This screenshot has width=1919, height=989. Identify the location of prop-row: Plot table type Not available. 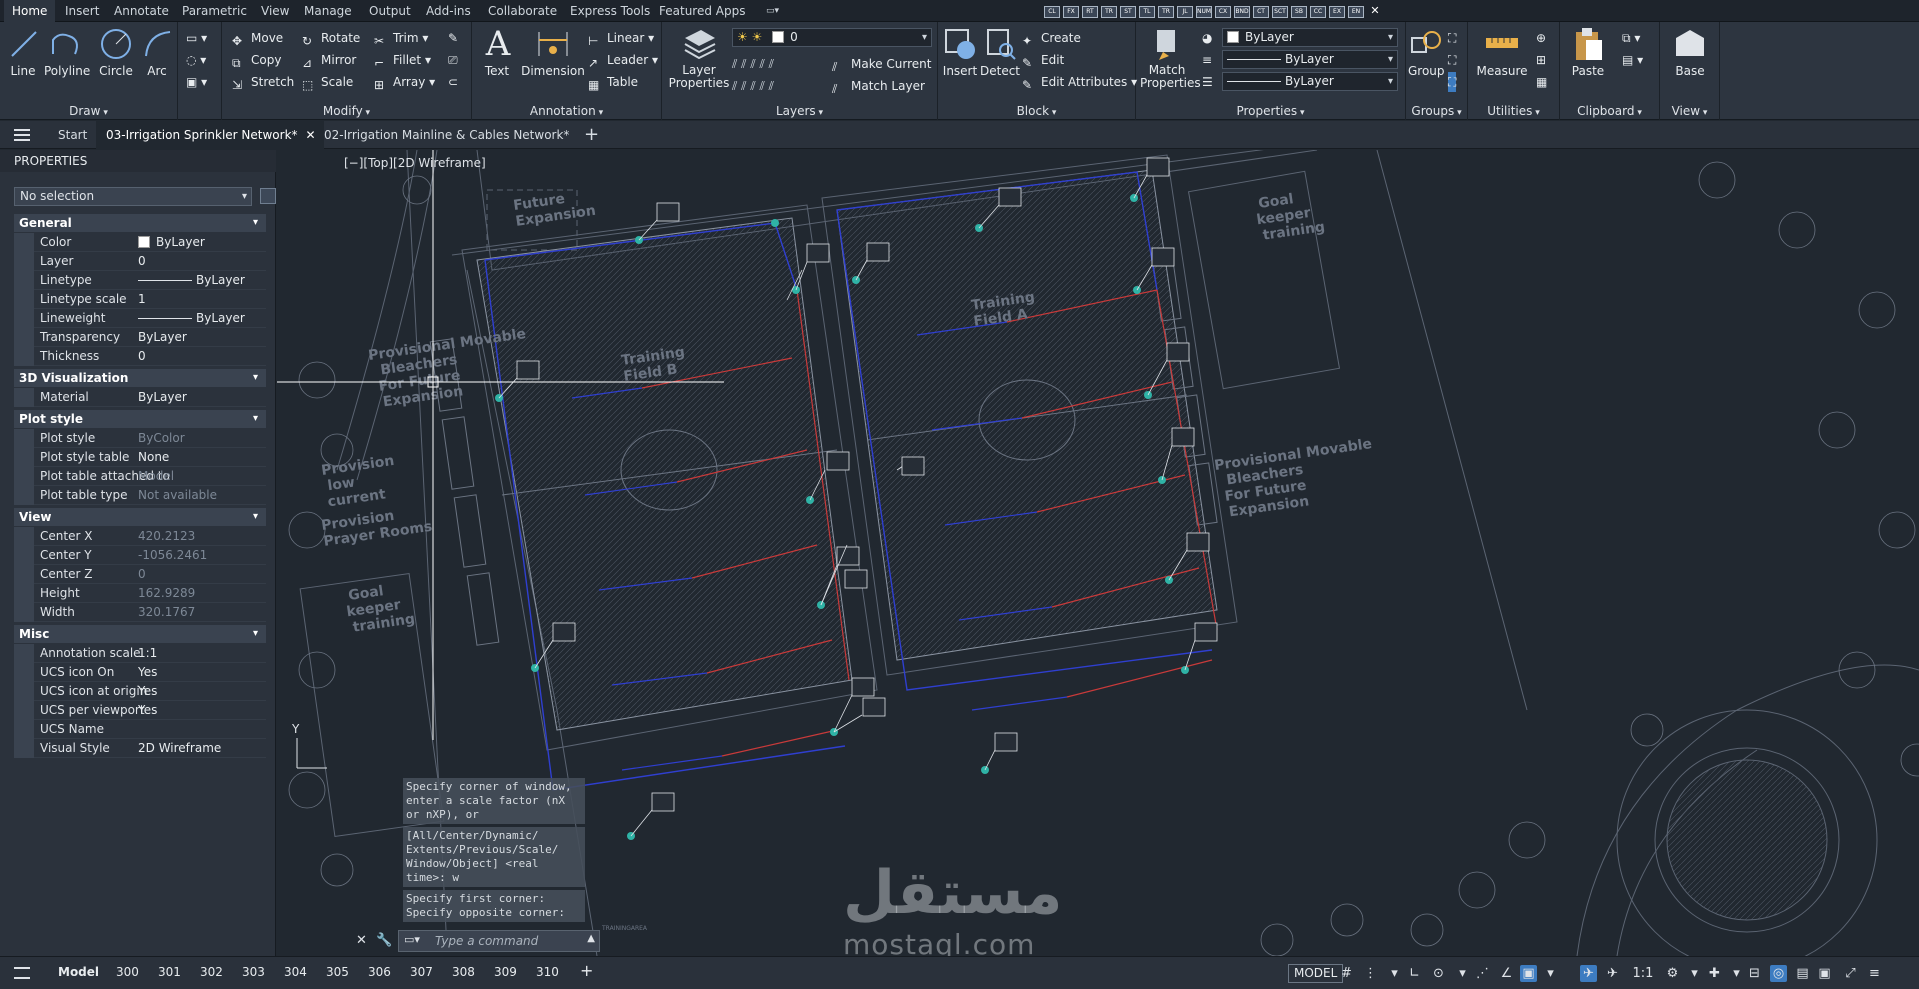
(140, 495).